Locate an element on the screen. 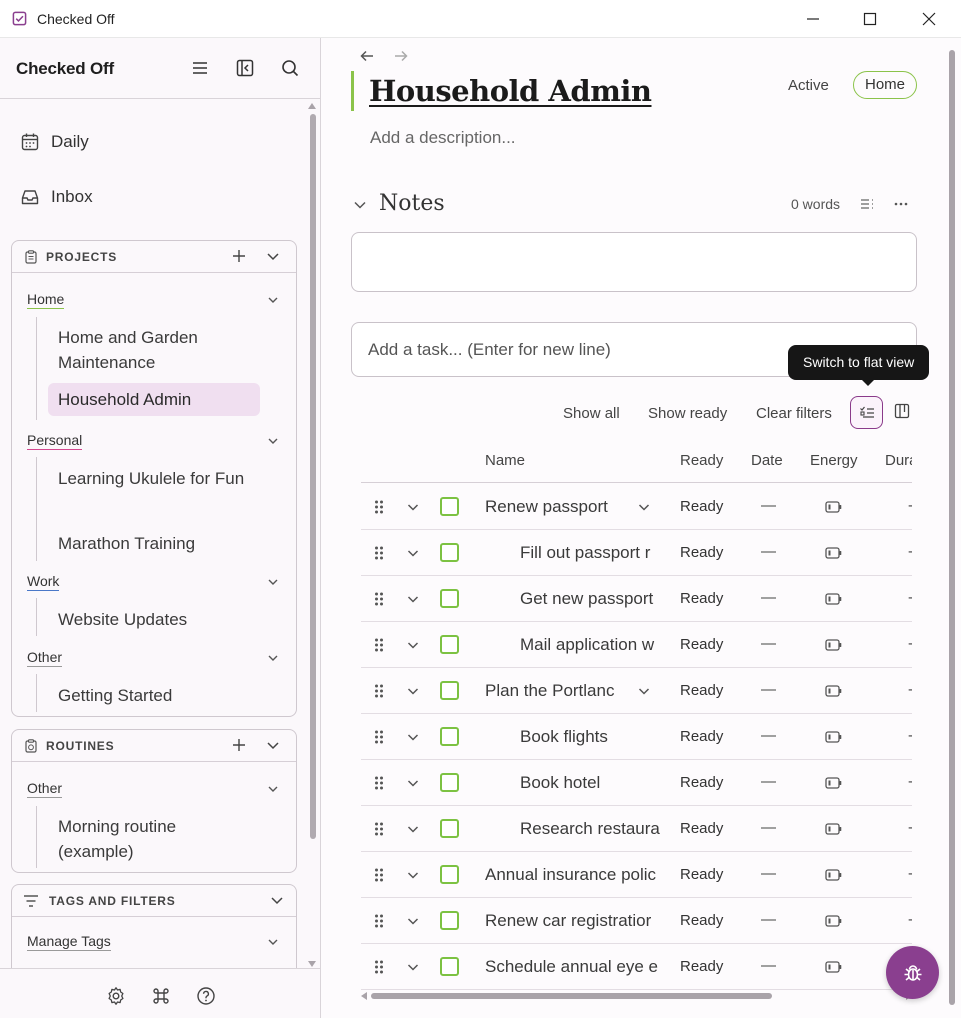 Image resolution: width=961 pixels, height=1018 pixels. projects-header: PROJECTS is located at coordinates (154, 257).